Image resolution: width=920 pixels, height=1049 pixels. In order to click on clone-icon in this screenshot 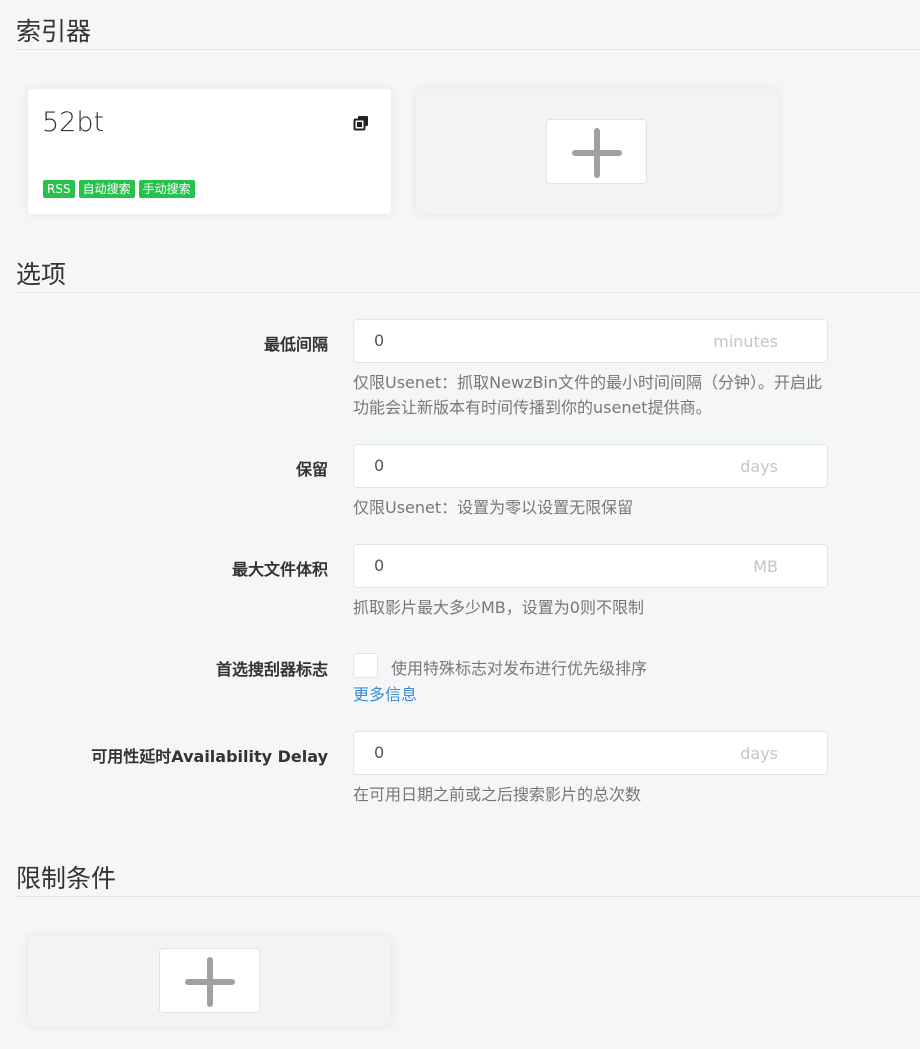, I will do `click(361, 123)`.